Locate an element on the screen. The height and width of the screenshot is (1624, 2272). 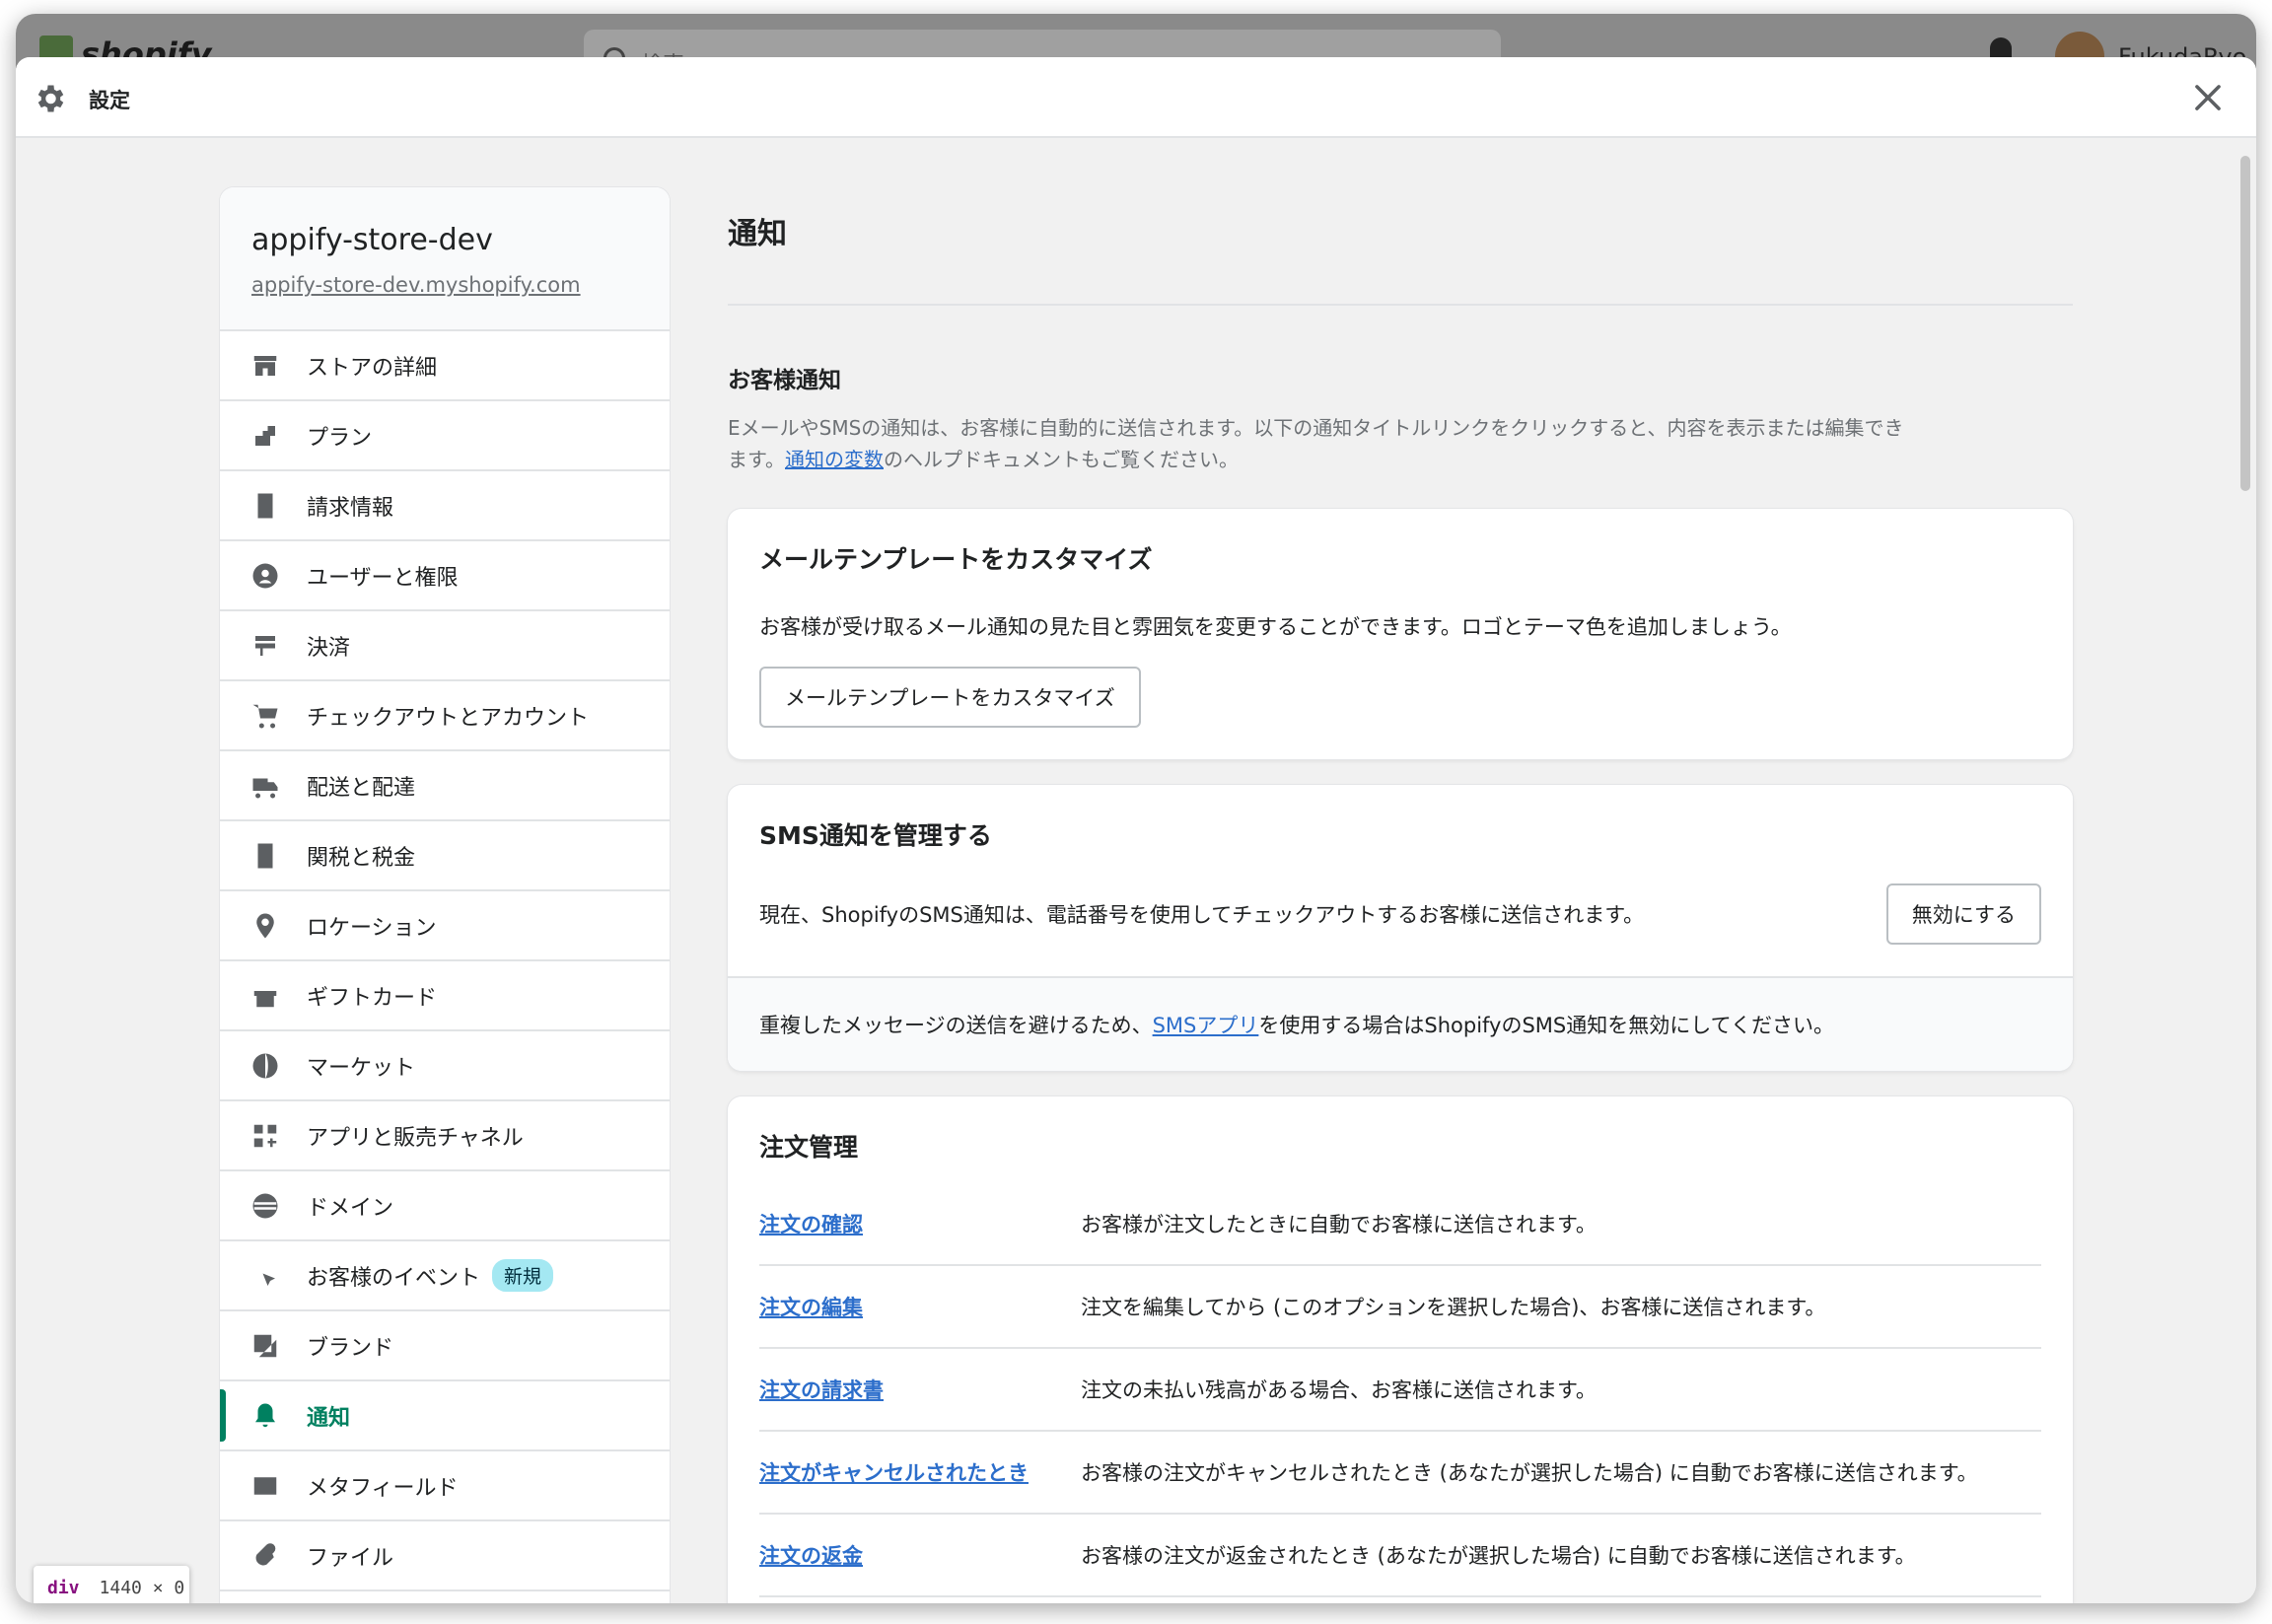
bell-icon is located at coordinates (265, 1416).